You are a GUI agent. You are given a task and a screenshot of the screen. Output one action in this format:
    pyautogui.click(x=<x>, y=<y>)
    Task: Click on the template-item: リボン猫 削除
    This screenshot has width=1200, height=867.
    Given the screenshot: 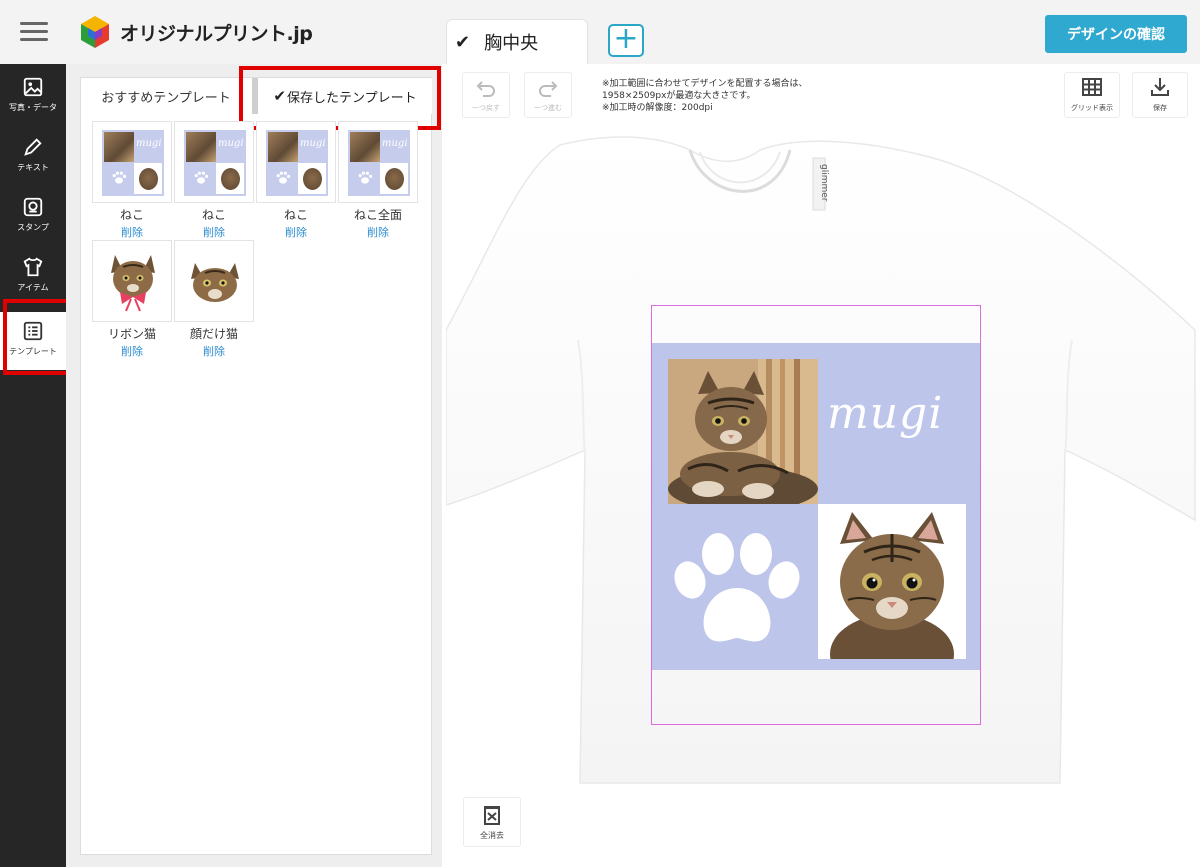 What is the action you would take?
    pyautogui.click(x=132, y=299)
    